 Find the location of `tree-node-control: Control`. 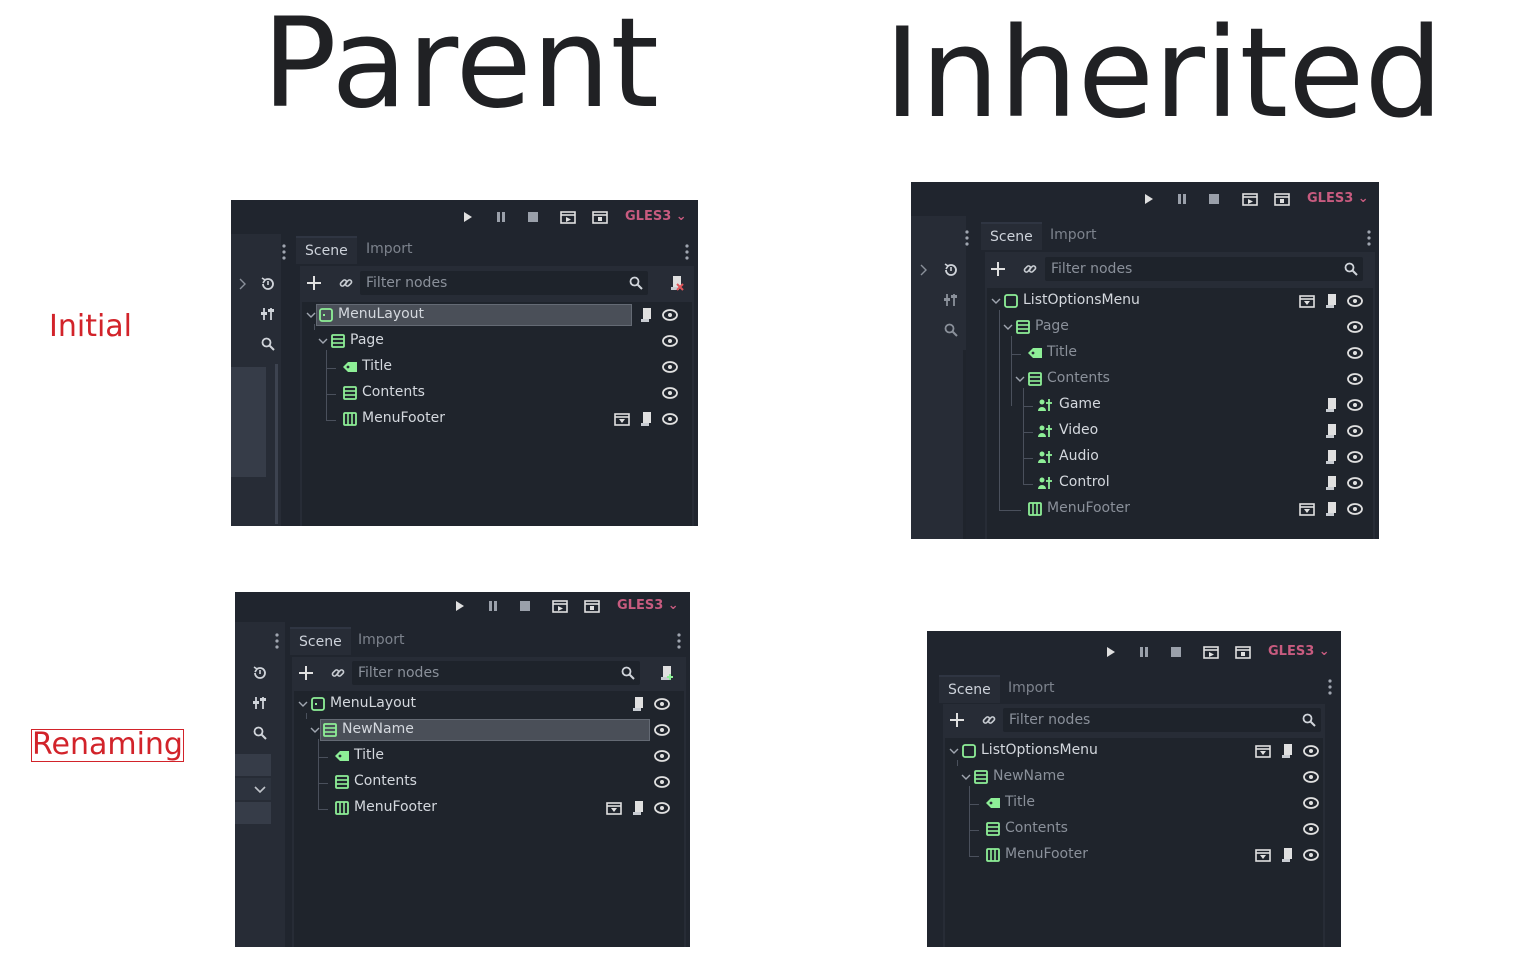

tree-node-control: Control is located at coordinates (1180, 483).